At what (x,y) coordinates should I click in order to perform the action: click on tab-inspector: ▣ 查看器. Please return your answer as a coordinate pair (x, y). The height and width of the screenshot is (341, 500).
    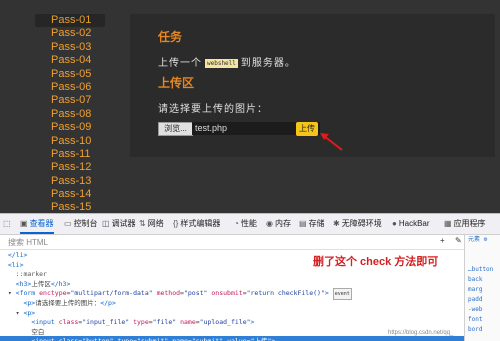
    Looking at the image, I should click on (37, 224).